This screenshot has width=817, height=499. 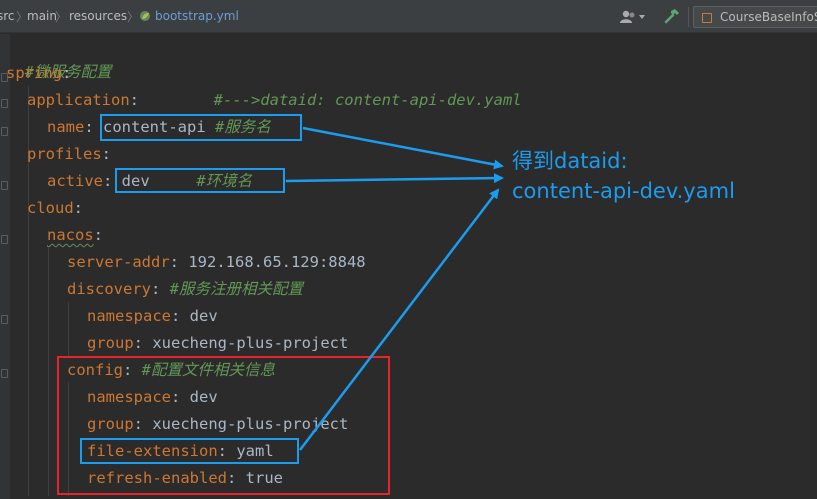 What do you see at coordinates (403, 148) in the screenshot?
I see `arrow-from-name` at bounding box center [403, 148].